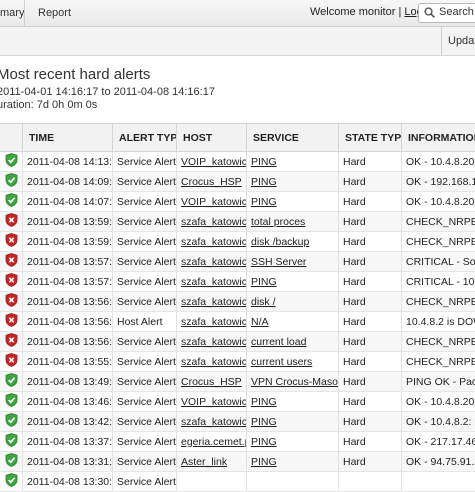 The height and width of the screenshot is (492, 475). Describe the element at coordinates (212, 138) in the screenshot. I see `column-header-host: HOST` at that location.